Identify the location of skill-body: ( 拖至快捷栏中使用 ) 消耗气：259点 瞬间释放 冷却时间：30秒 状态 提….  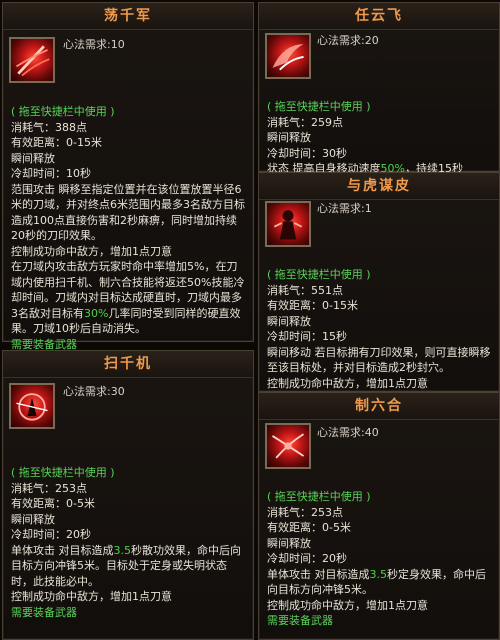
(380, 138).